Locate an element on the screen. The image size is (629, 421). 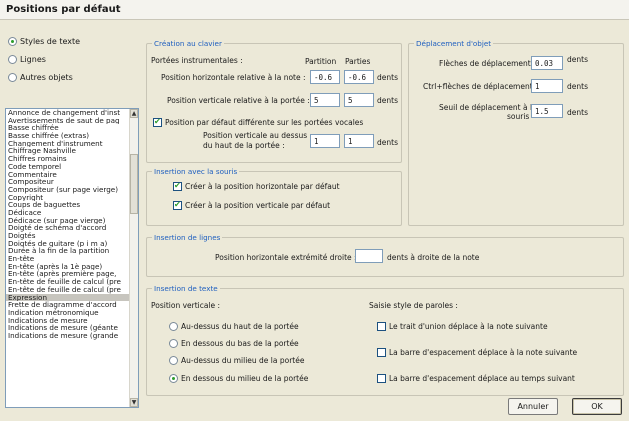
group-title: Insertion avec la souris is located at coordinates (196, 171).